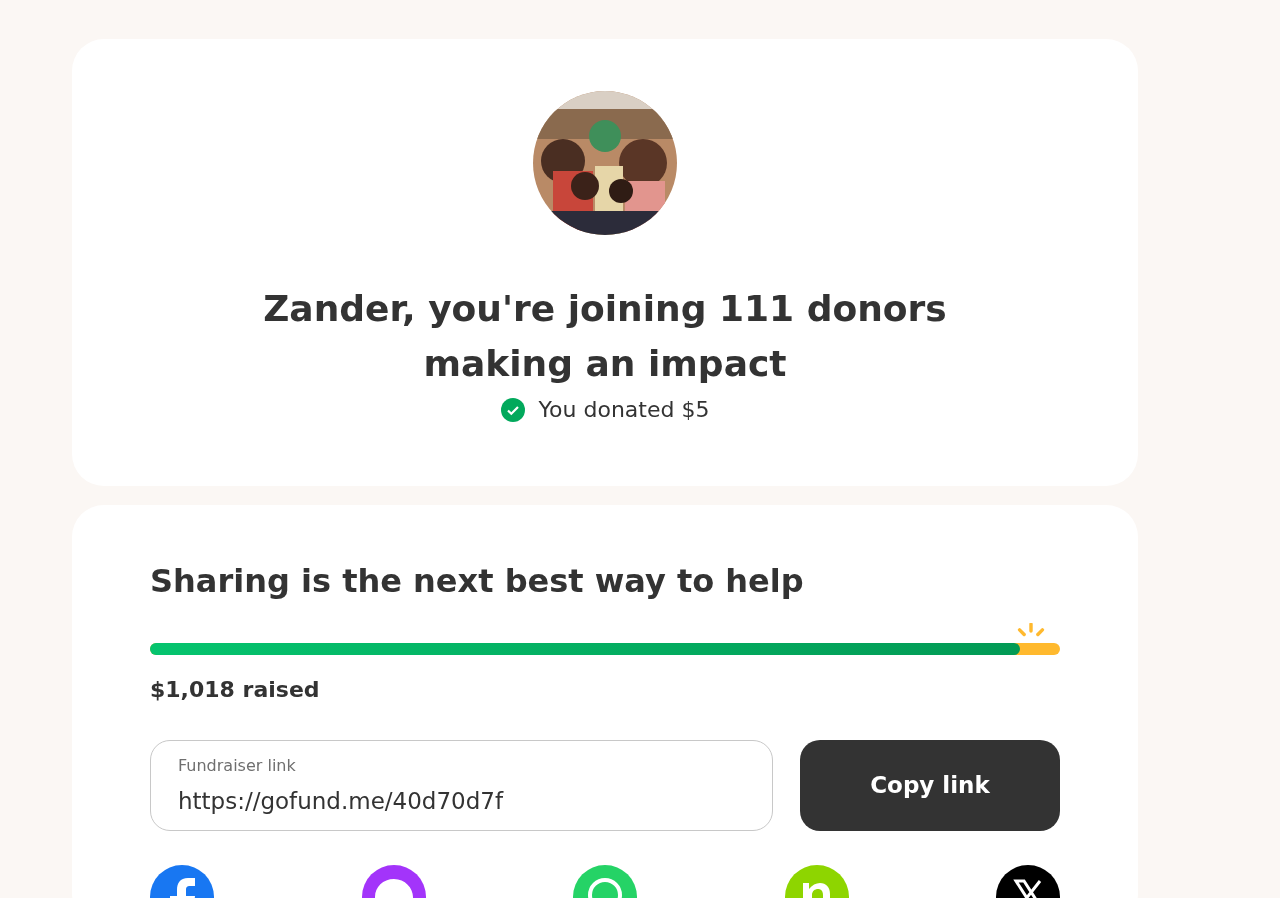 The width and height of the screenshot is (1280, 898). What do you see at coordinates (477, 581) in the screenshot?
I see `share-heading: Sharing is the next best way to help` at bounding box center [477, 581].